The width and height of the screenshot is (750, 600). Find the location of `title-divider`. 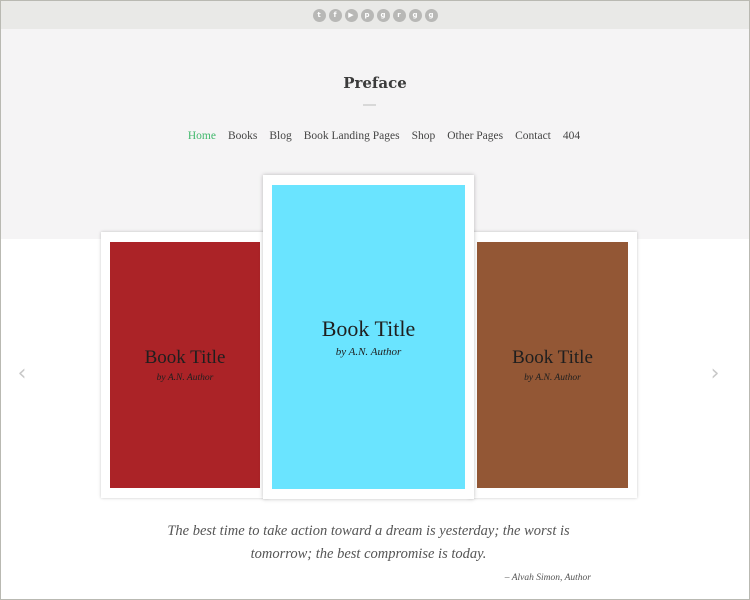

title-divider is located at coordinates (369, 105).